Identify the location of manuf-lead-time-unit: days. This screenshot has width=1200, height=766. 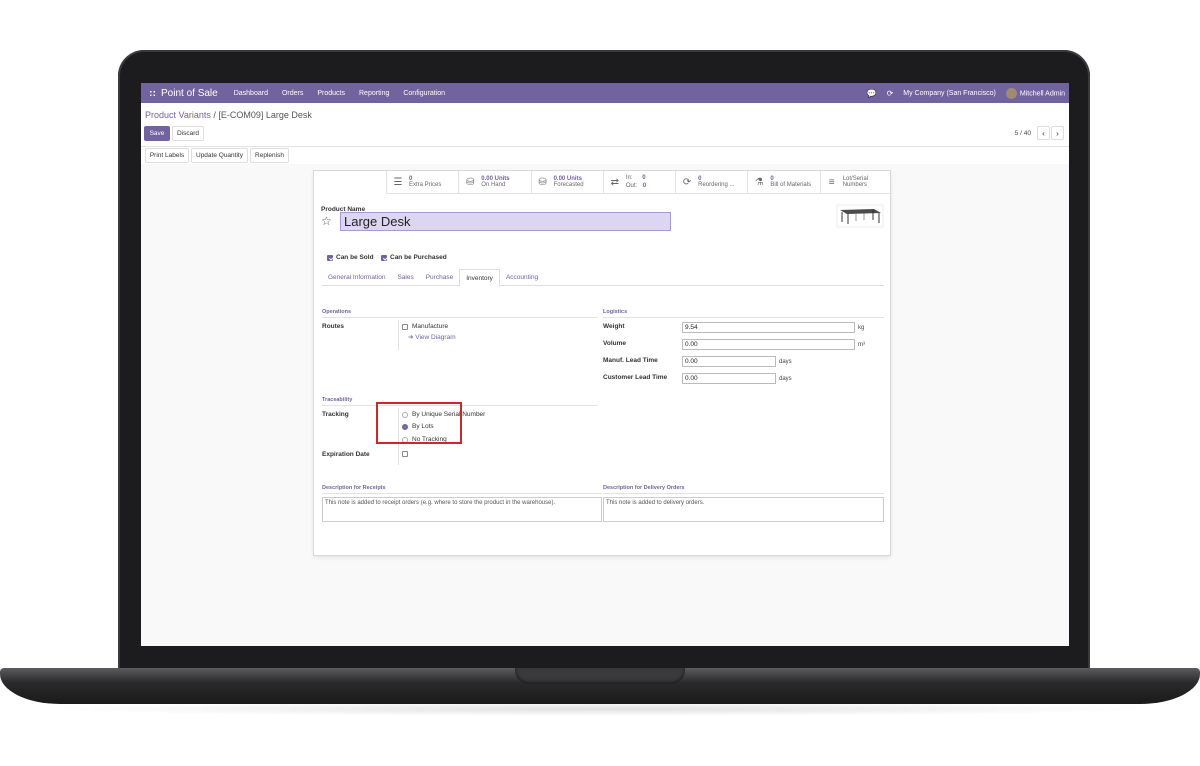
(785, 362).